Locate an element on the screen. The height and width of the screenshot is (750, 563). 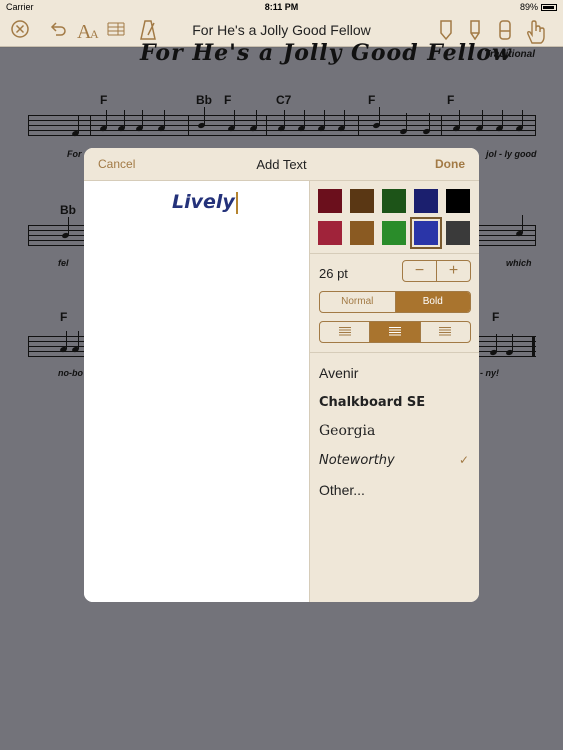
alignment-segmented-control is located at coordinates (395, 332).